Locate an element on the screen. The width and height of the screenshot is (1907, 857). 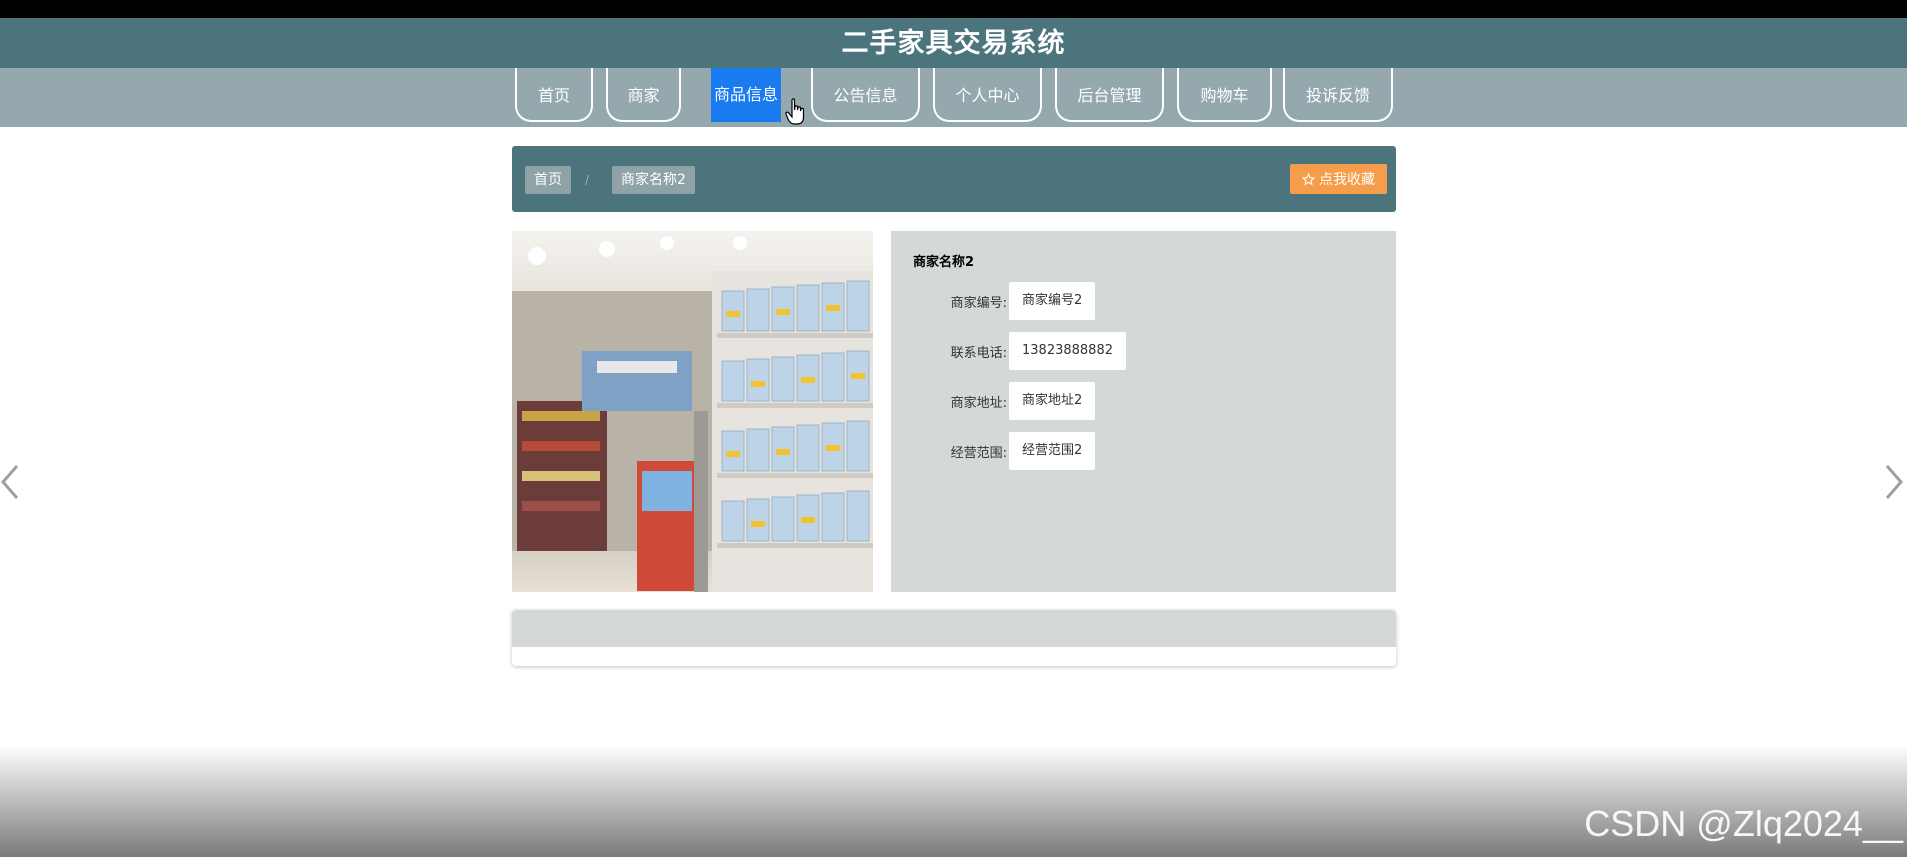
main-nav: 首页 商家 商品信息 公告信息 个人中心 后台管理 购物车 投诉反馈 is located at coordinates (953, 97).